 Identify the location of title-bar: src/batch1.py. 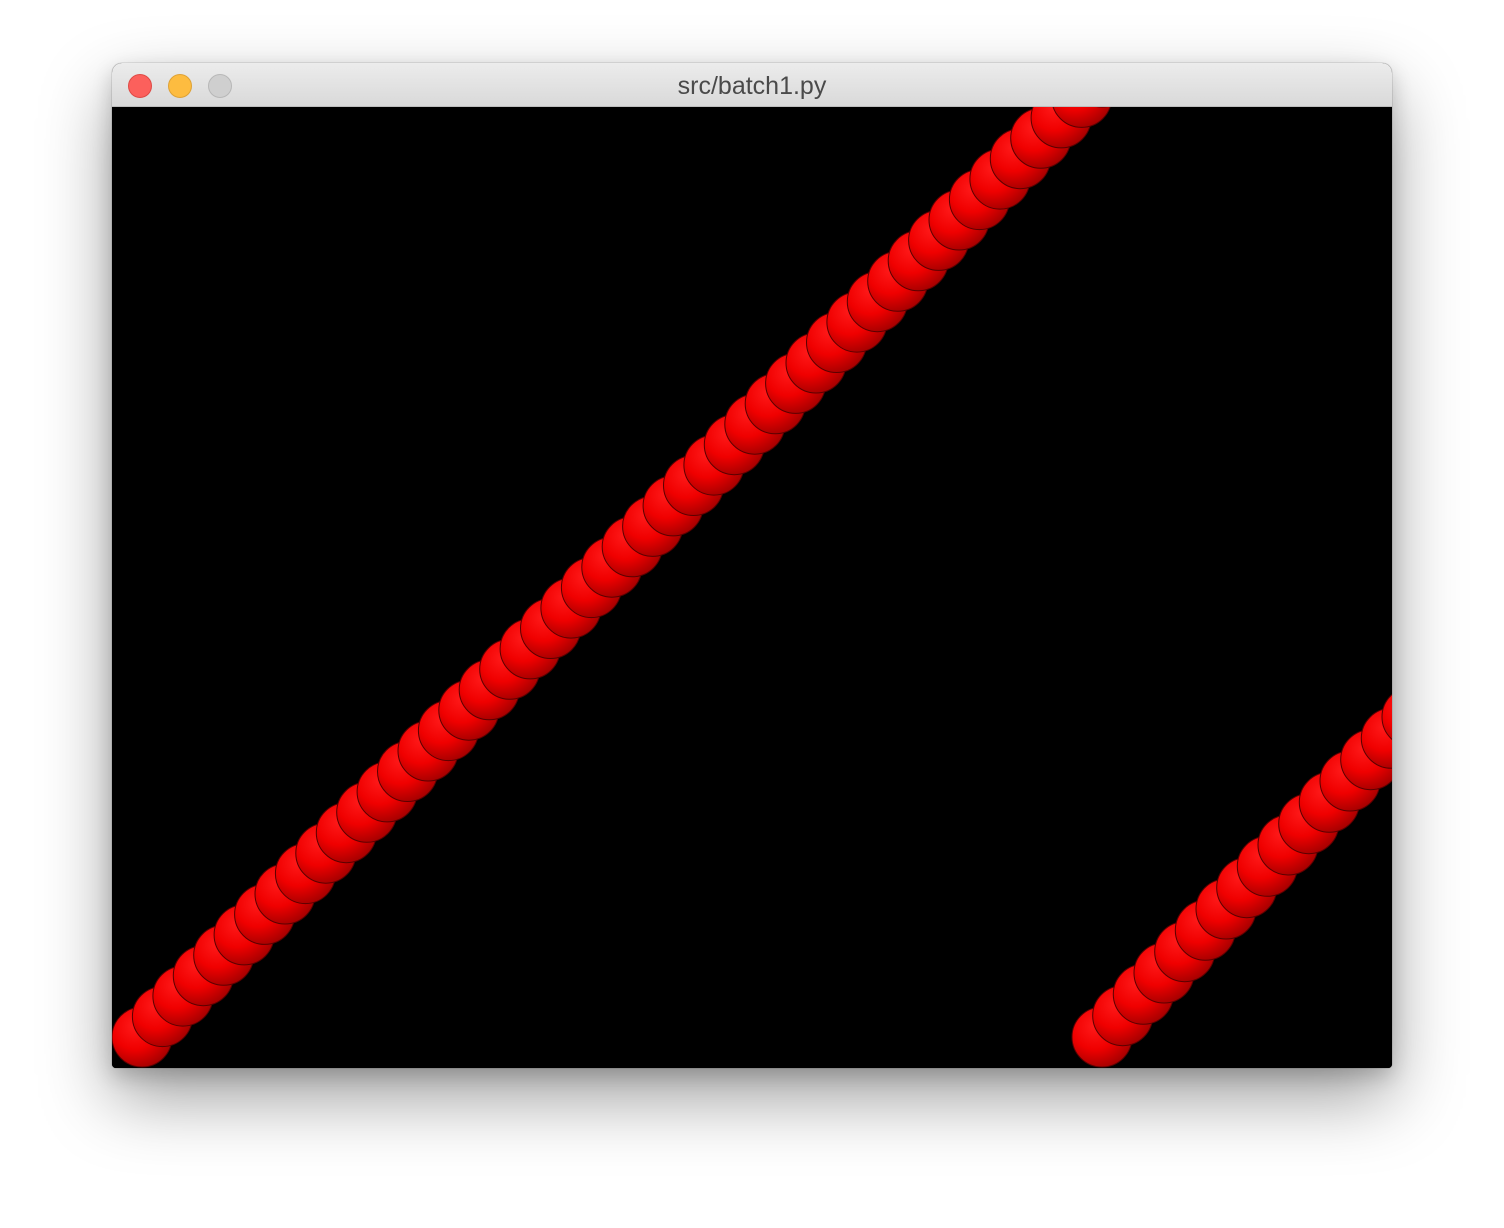
(752, 85).